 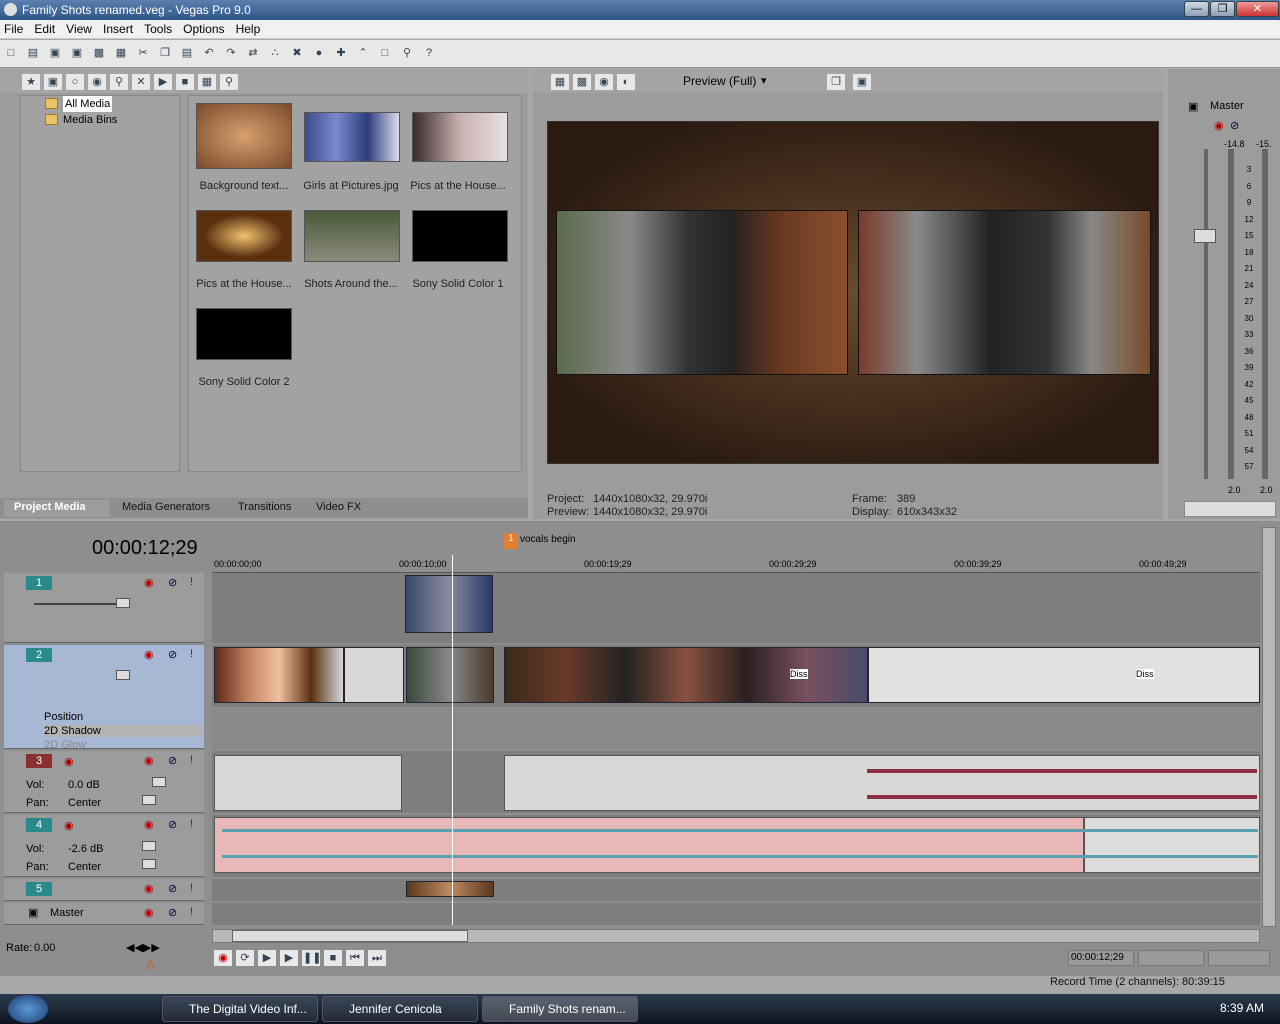 What do you see at coordinates (253, 53) in the screenshot?
I see `snap-icon: ⇄` at bounding box center [253, 53].